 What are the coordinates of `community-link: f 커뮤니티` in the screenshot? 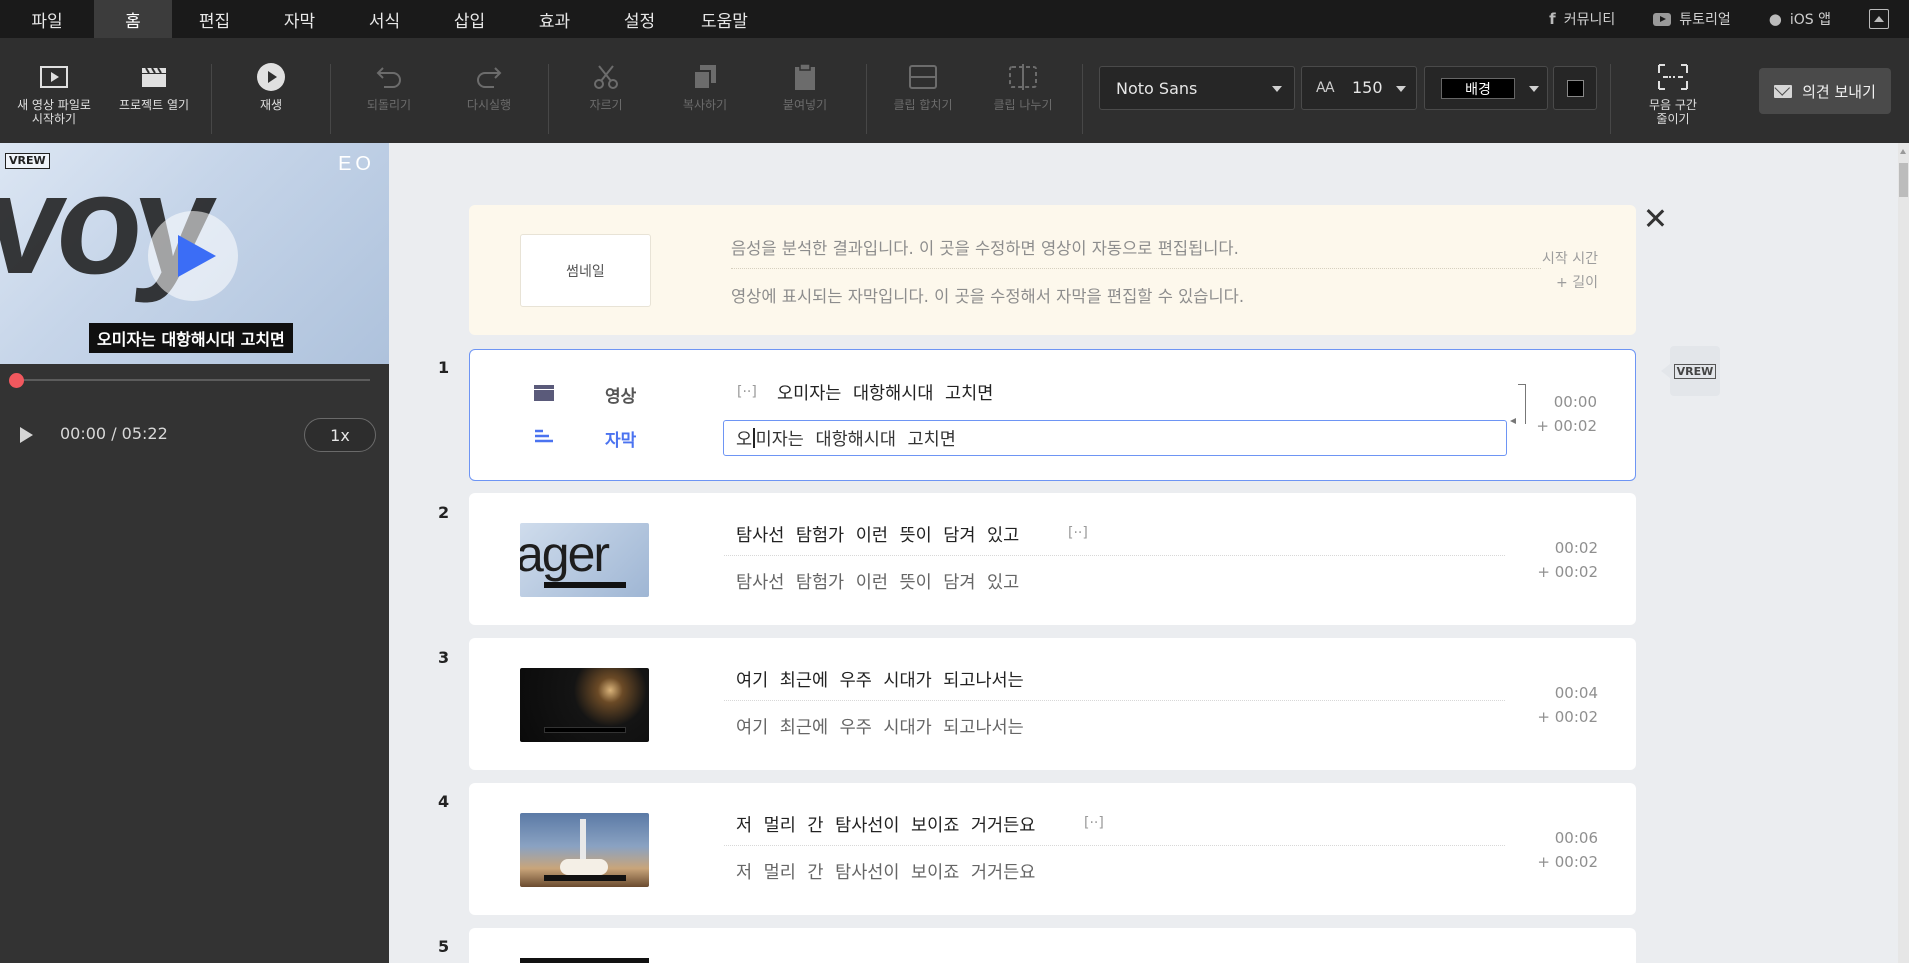 It's located at (1582, 19).